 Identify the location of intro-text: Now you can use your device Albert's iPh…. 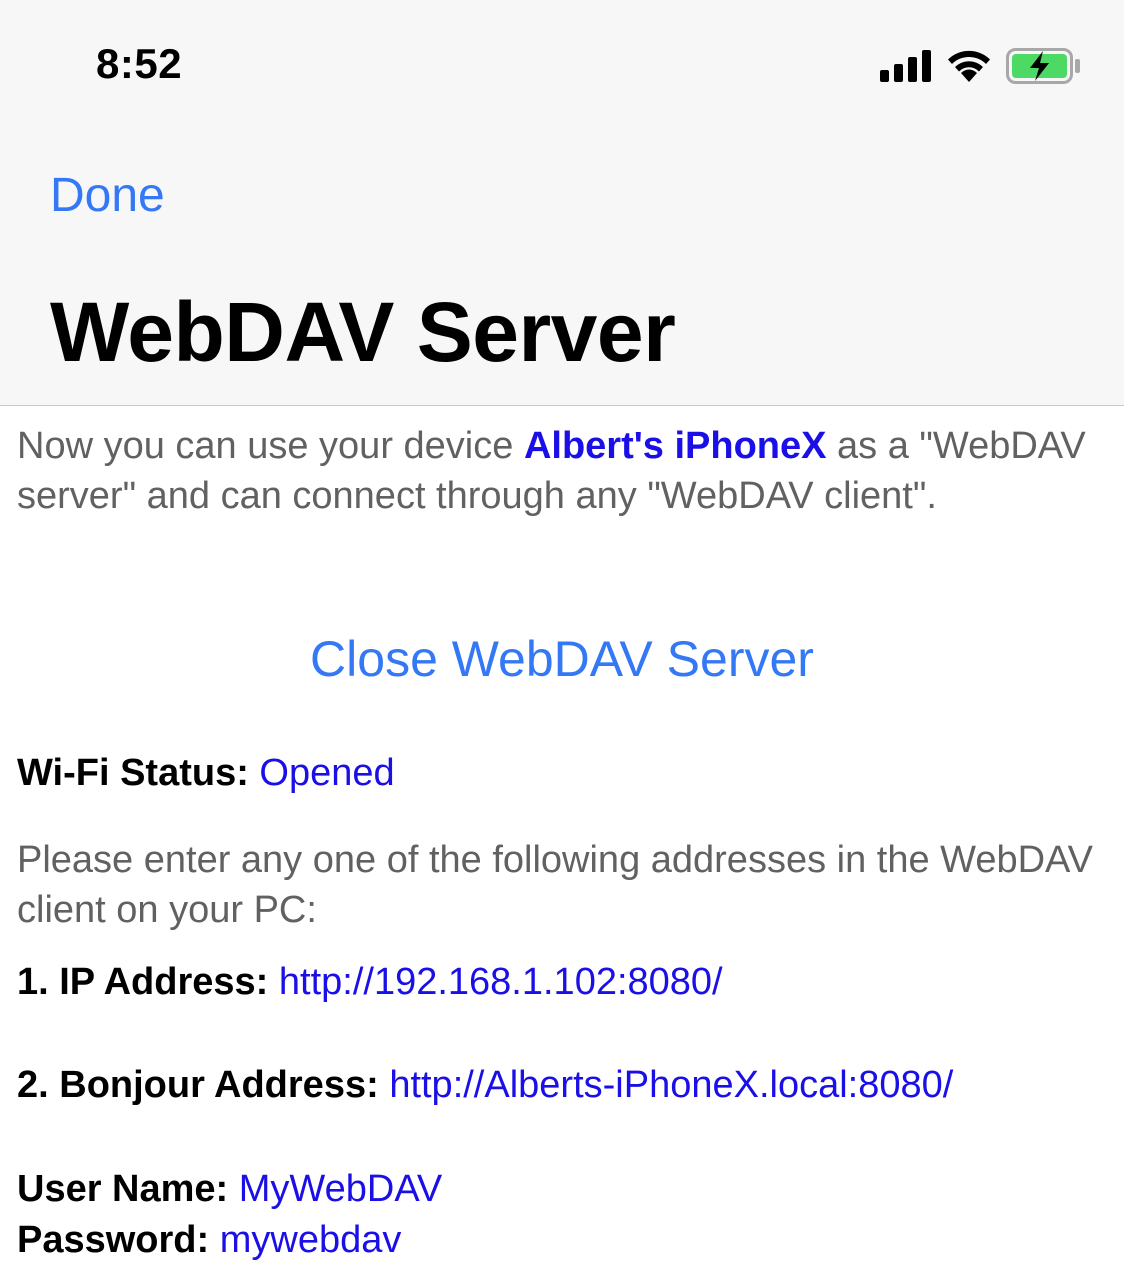
(562, 471).